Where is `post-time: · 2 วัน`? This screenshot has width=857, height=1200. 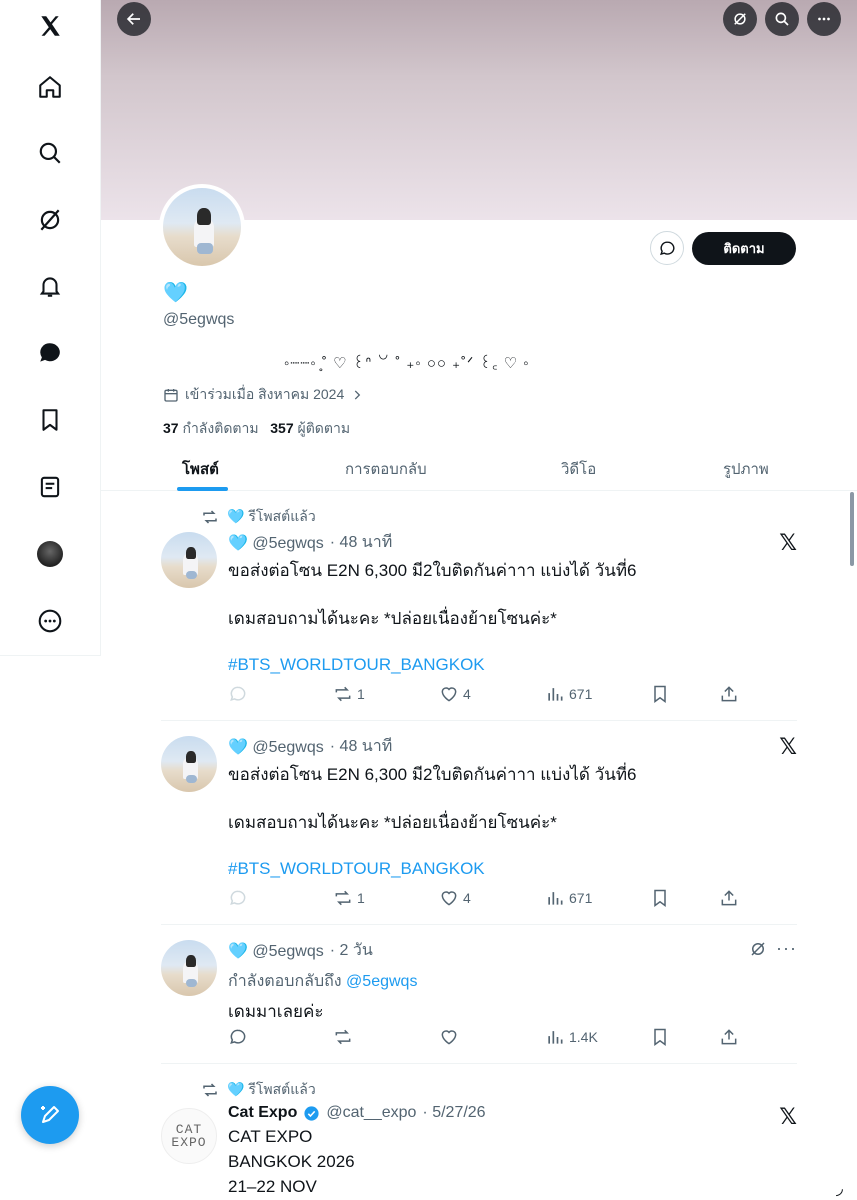
post-time: · 2 วัน is located at coordinates (351, 950).